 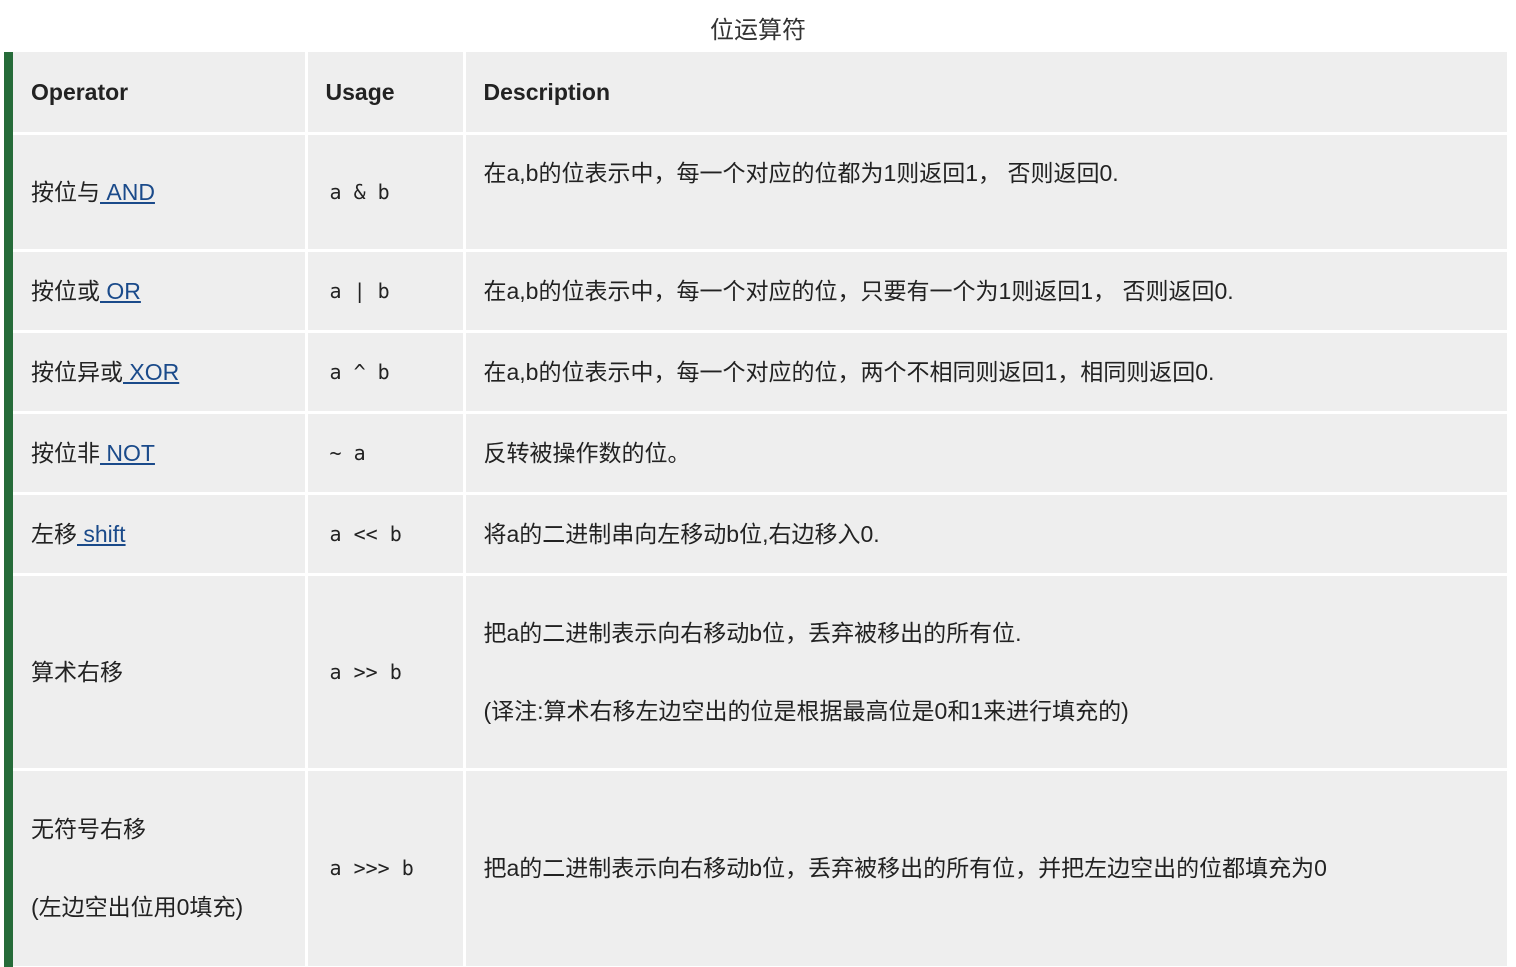 I want to click on usage-cell: a >> b, so click(x=385, y=671).